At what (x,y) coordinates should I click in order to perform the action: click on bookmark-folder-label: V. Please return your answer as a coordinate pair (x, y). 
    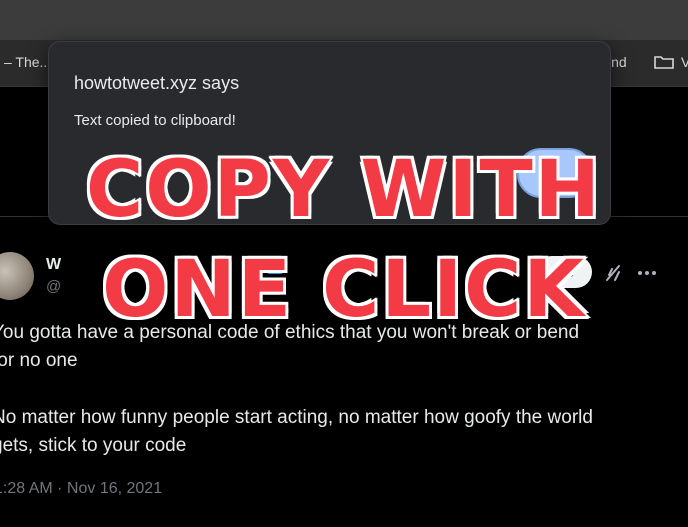
    Looking at the image, I should click on (684, 62).